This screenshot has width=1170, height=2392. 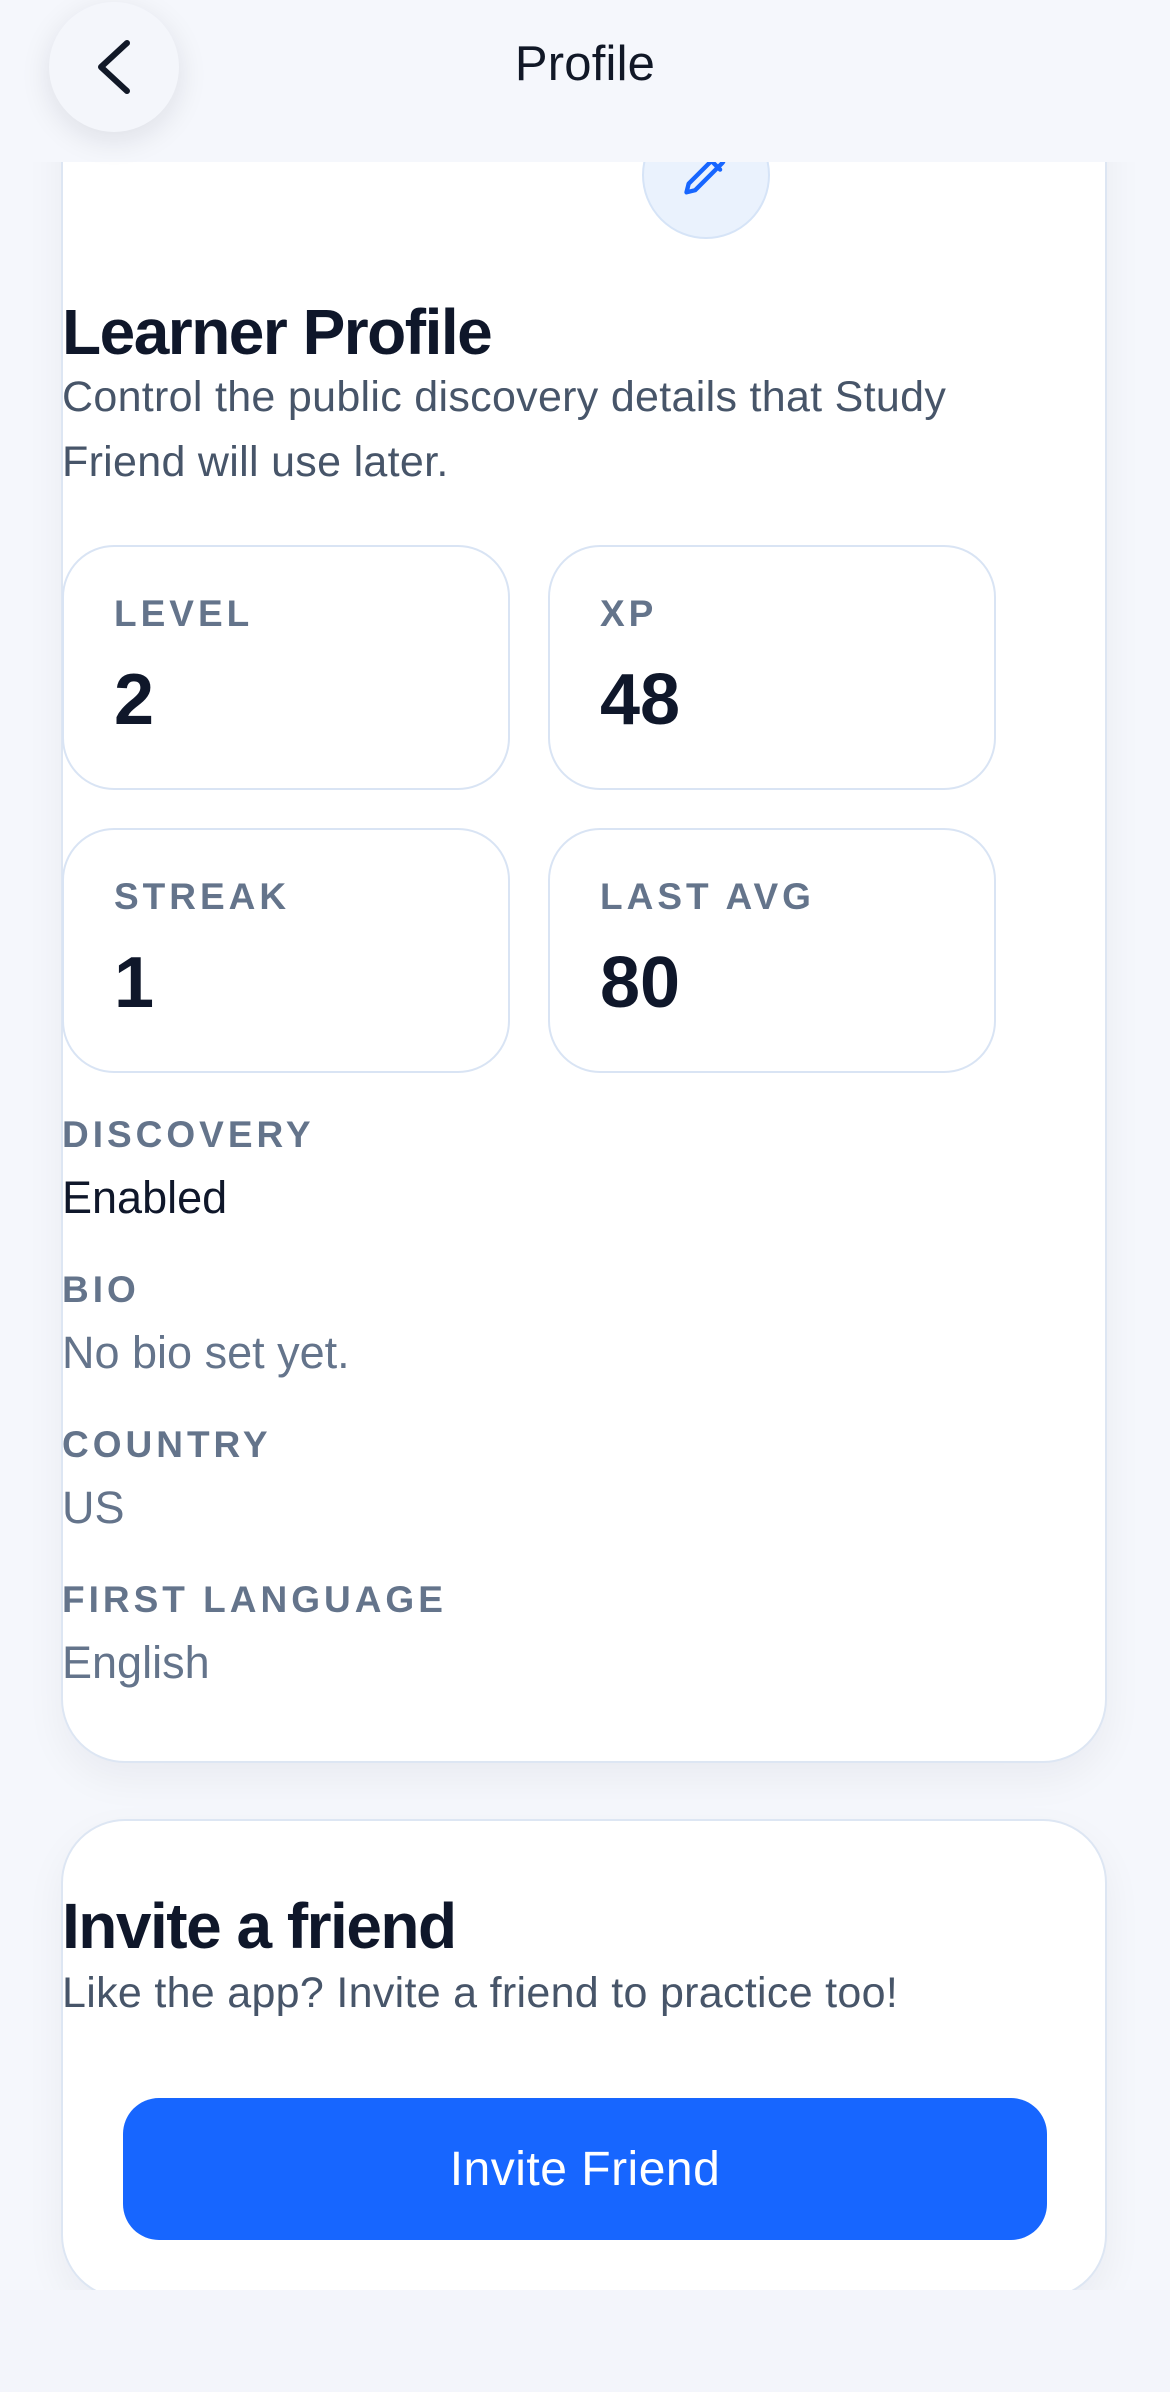 I want to click on country-label: COUNTRY, so click(x=167, y=1444).